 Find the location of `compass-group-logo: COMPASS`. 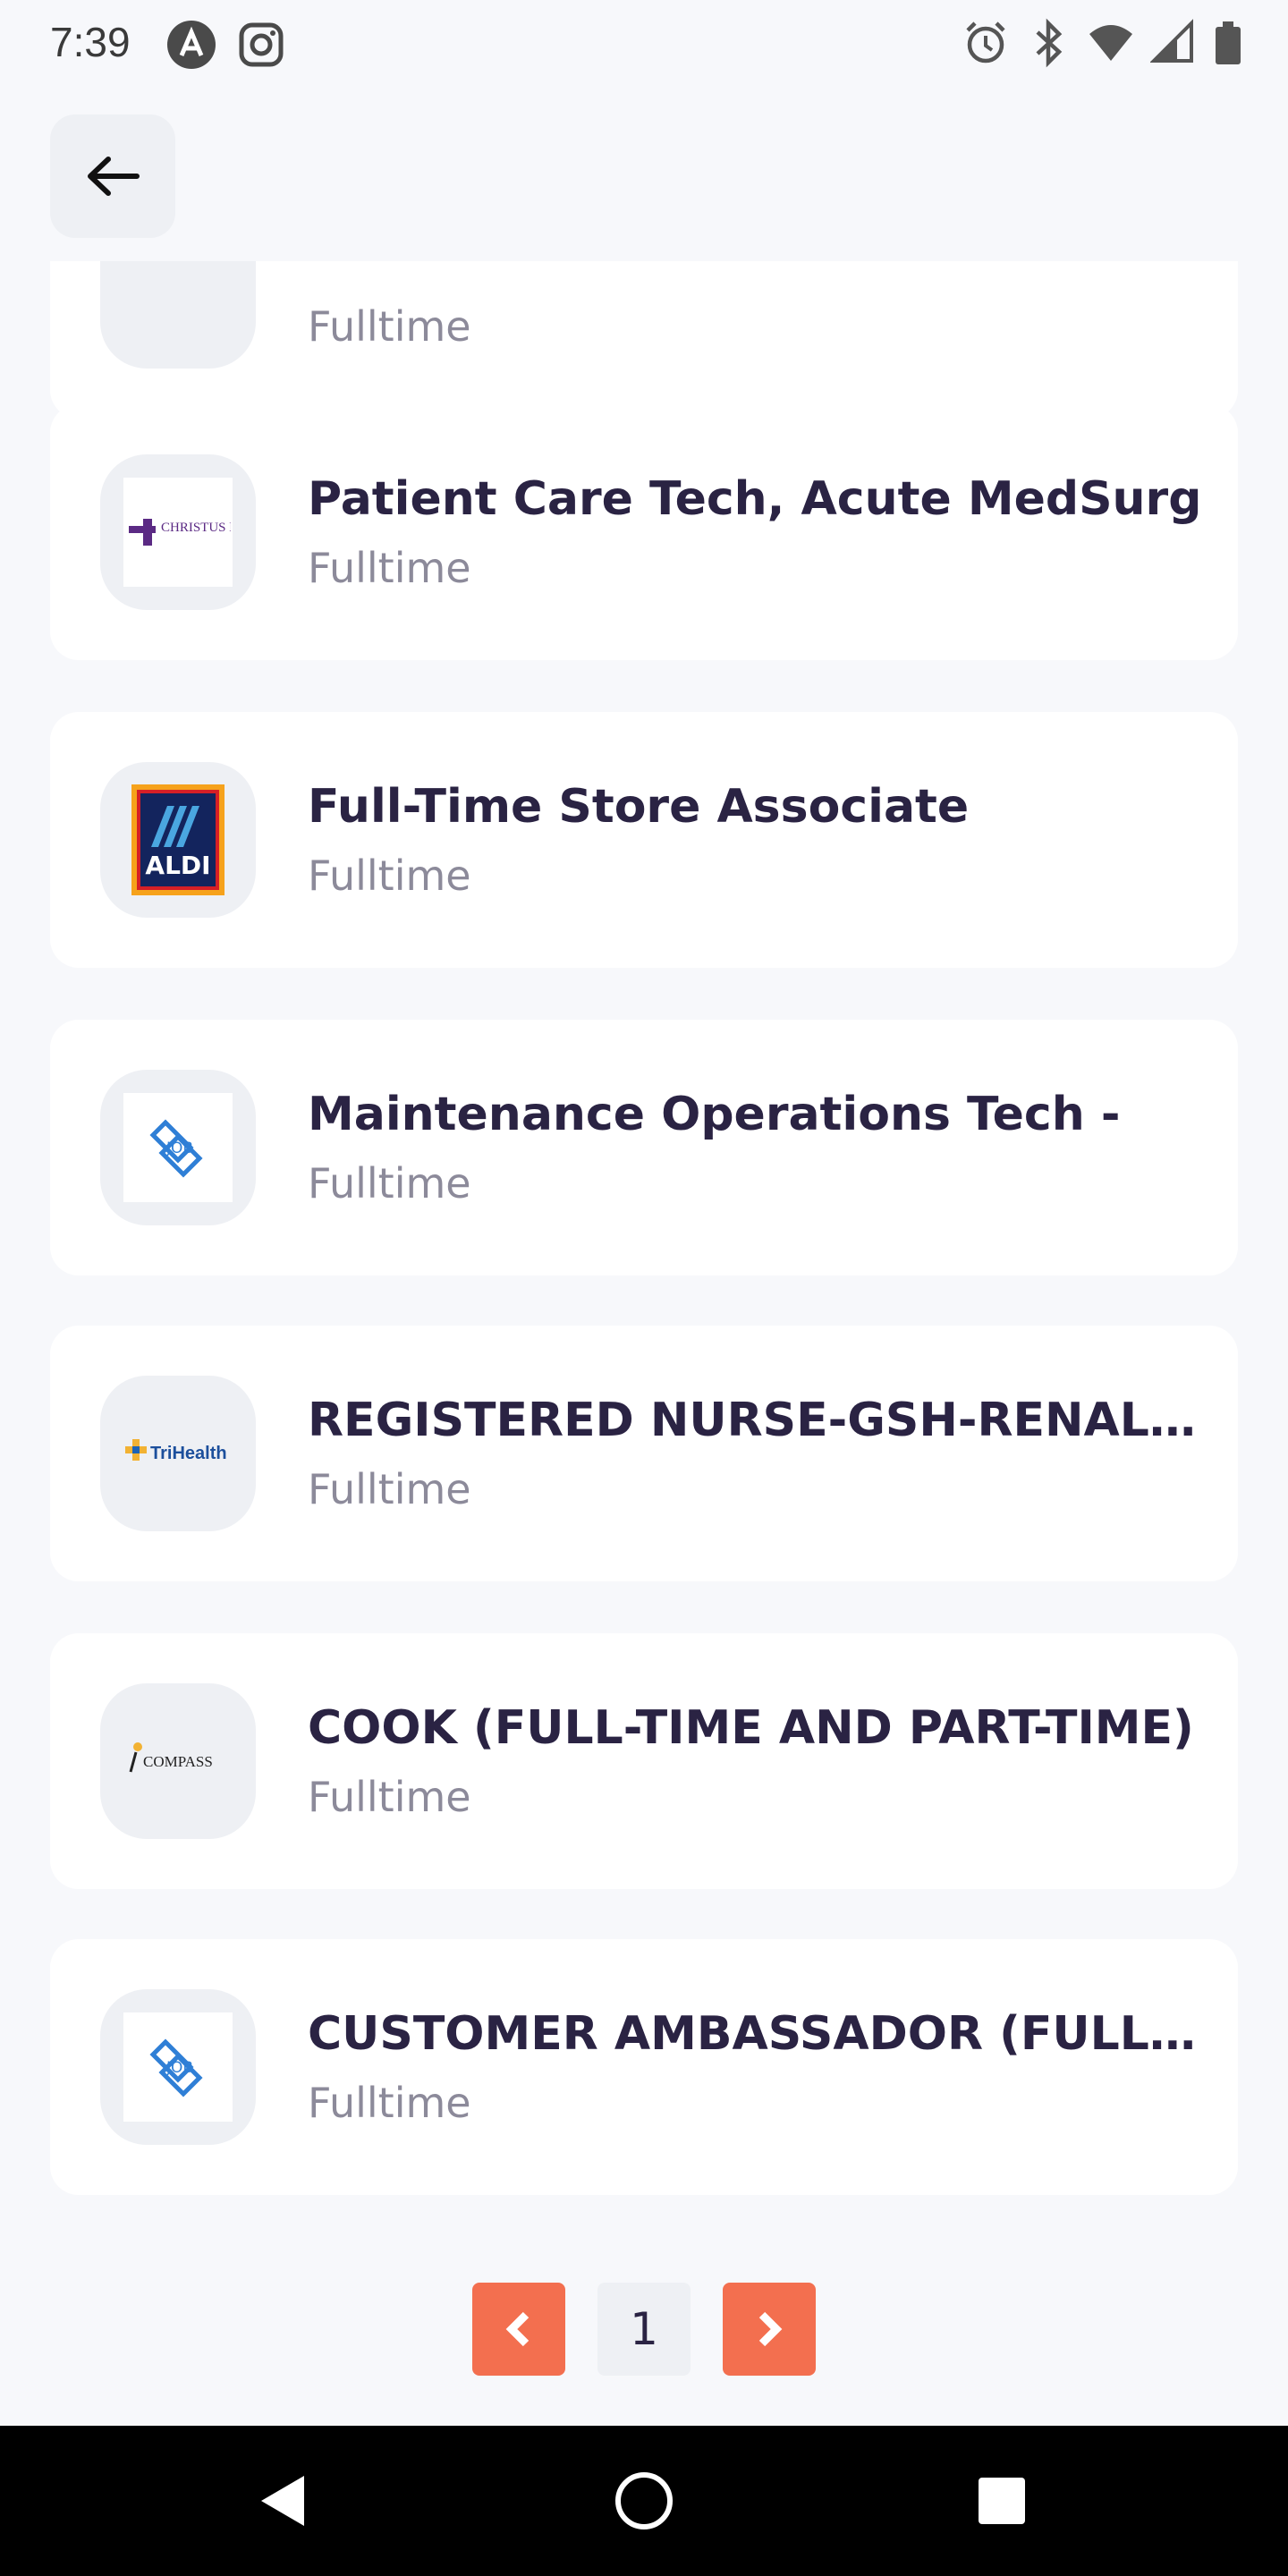

compass-group-logo: COMPASS is located at coordinates (171, 1757).